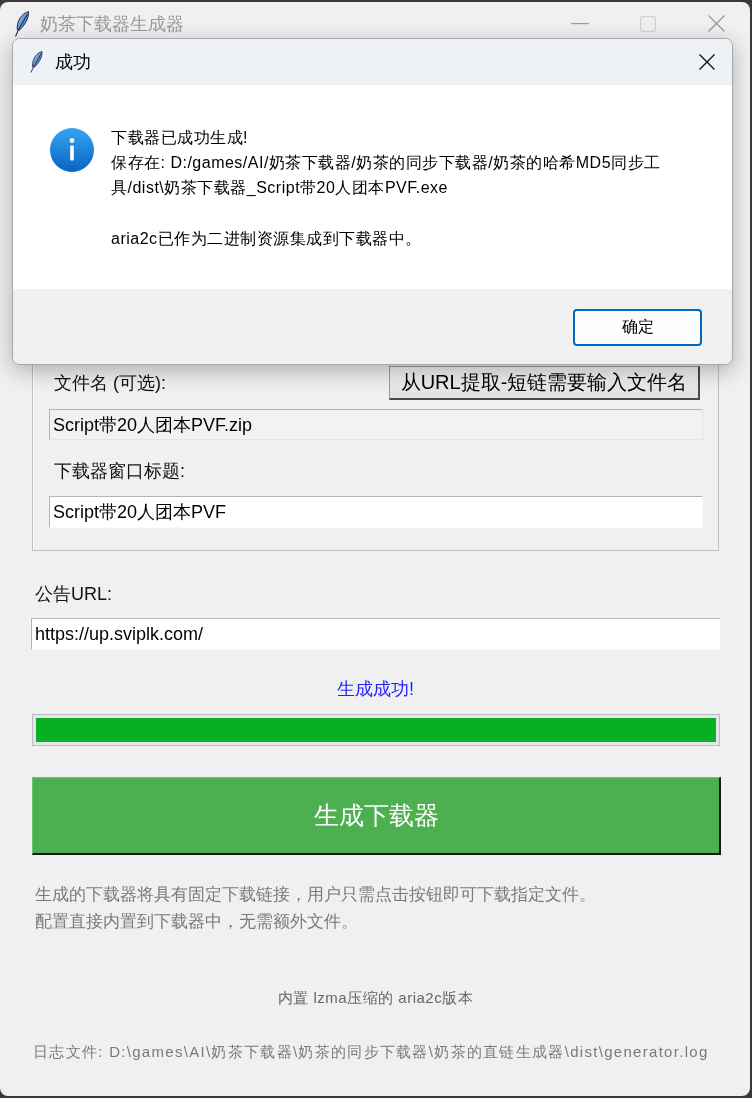 The height and width of the screenshot is (1098, 752). Describe the element at coordinates (376, 512) in the screenshot. I see `window-title-field: Script带20人团本PVF` at that location.